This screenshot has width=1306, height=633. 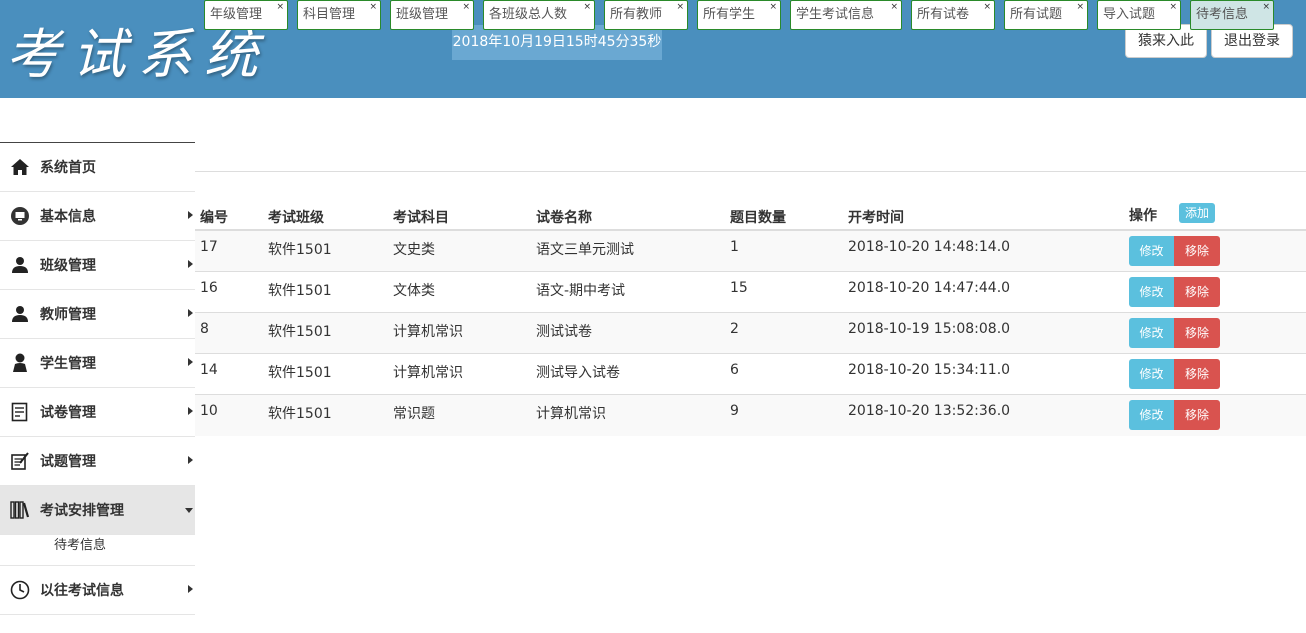 I want to click on cell-subject: 文体类, so click(x=414, y=291).